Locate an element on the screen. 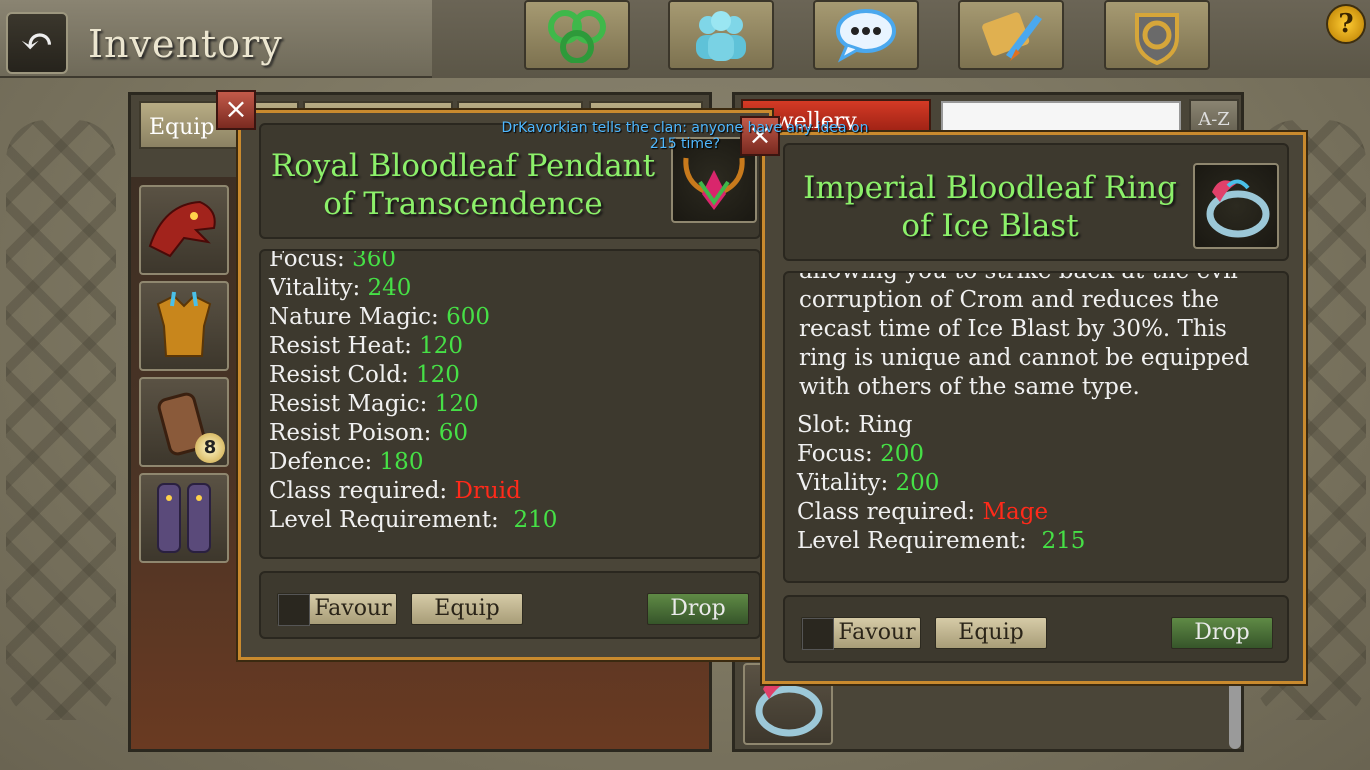 This screenshot has width=1370, height=770. desc-line-cut: allowing you to strike back at the evil is located at coordinates (1018, 277).